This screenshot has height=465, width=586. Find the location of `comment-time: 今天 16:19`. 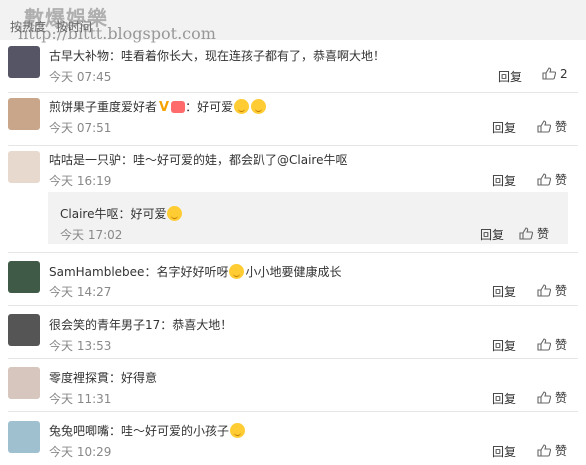

comment-time: 今天 16:19 is located at coordinates (80, 181).